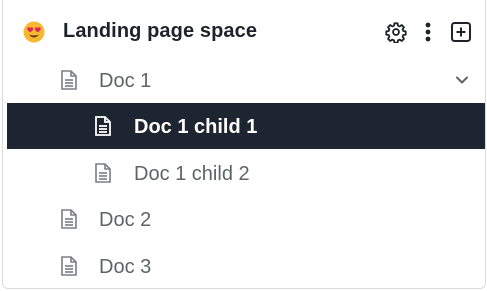  What do you see at coordinates (125, 81) in the screenshot?
I see `tree-item-label: Doc 1` at bounding box center [125, 81].